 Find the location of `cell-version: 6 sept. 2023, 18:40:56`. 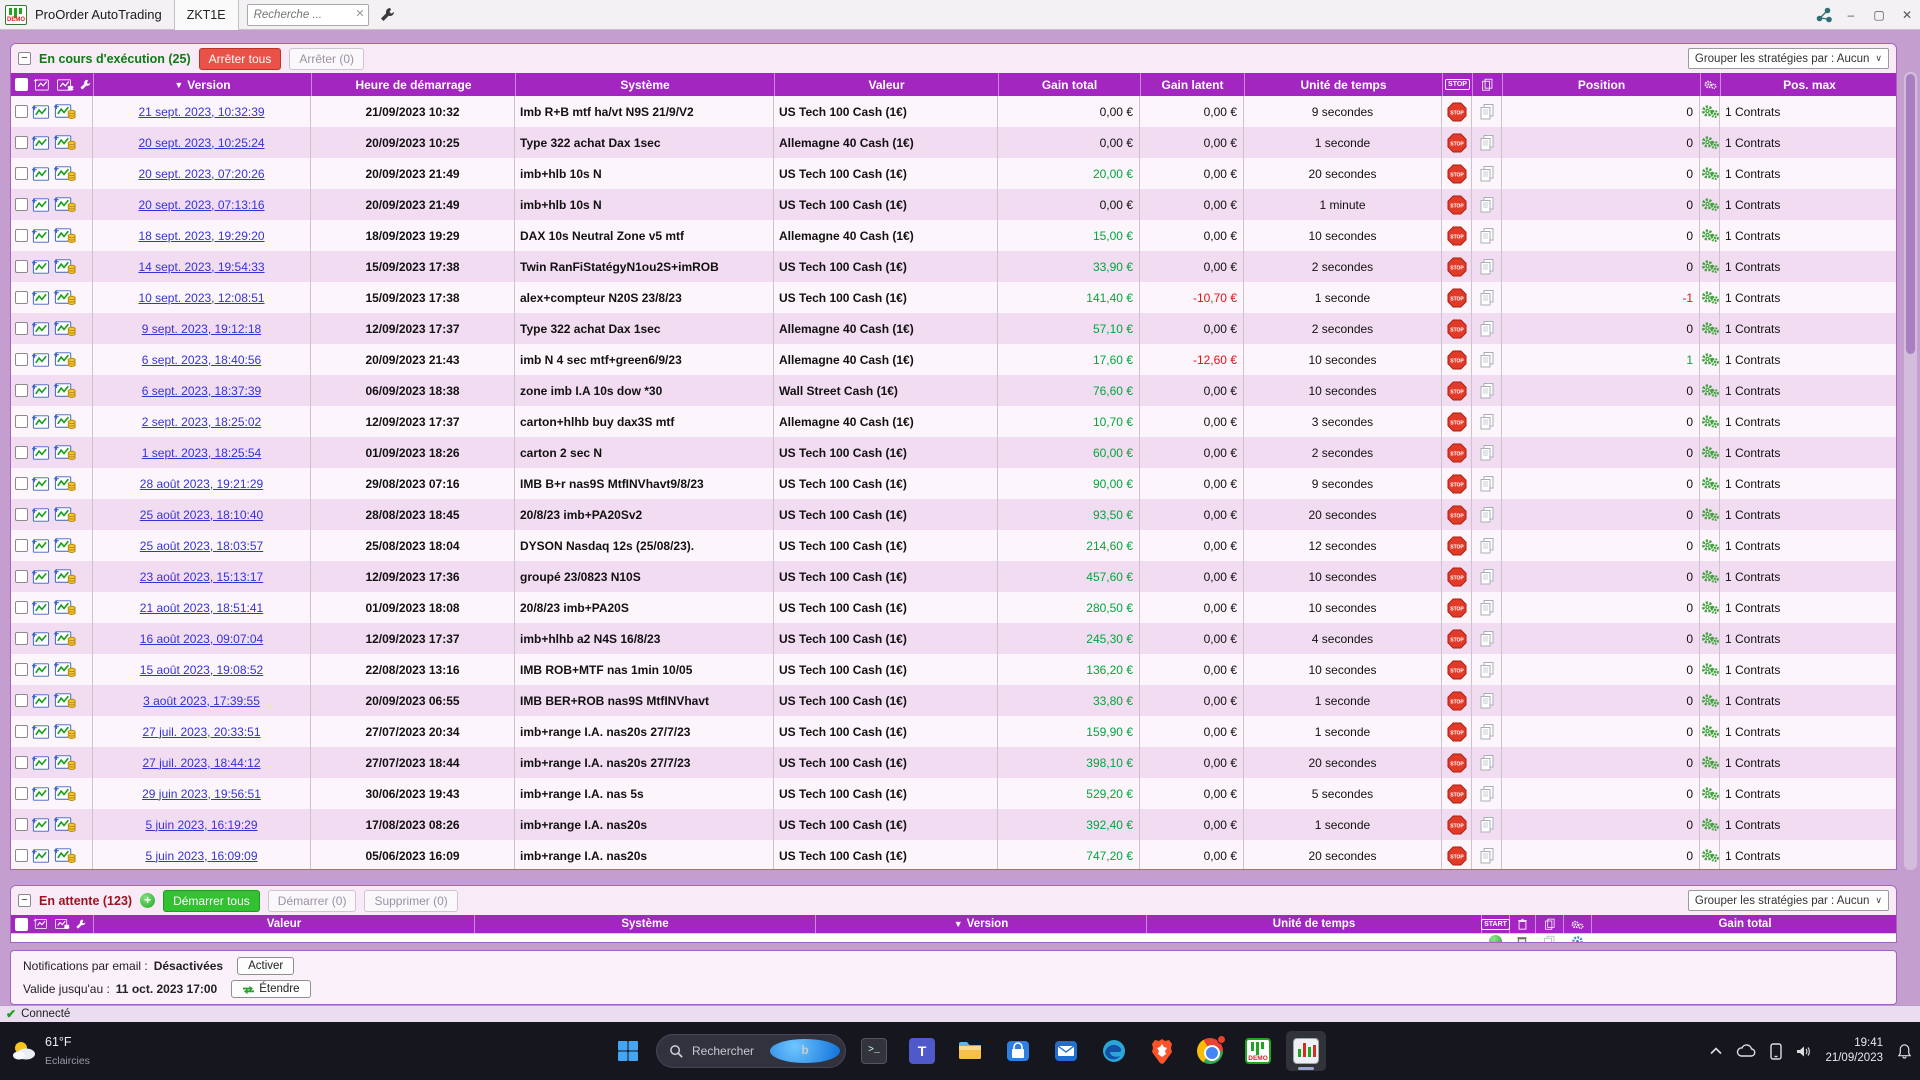

cell-version: 6 sept. 2023, 18:40:56 is located at coordinates (202, 359).